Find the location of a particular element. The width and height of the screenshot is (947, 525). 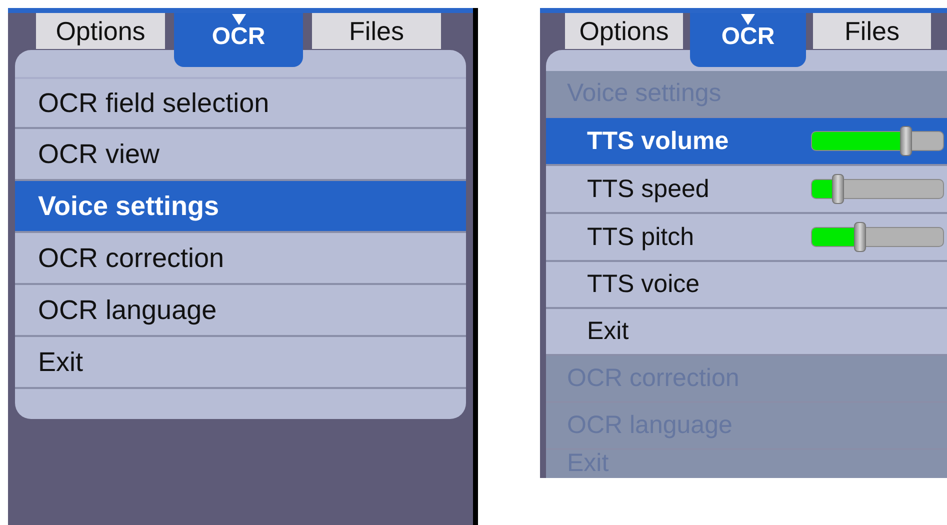

setting-label: TTS pitch is located at coordinates (641, 237).